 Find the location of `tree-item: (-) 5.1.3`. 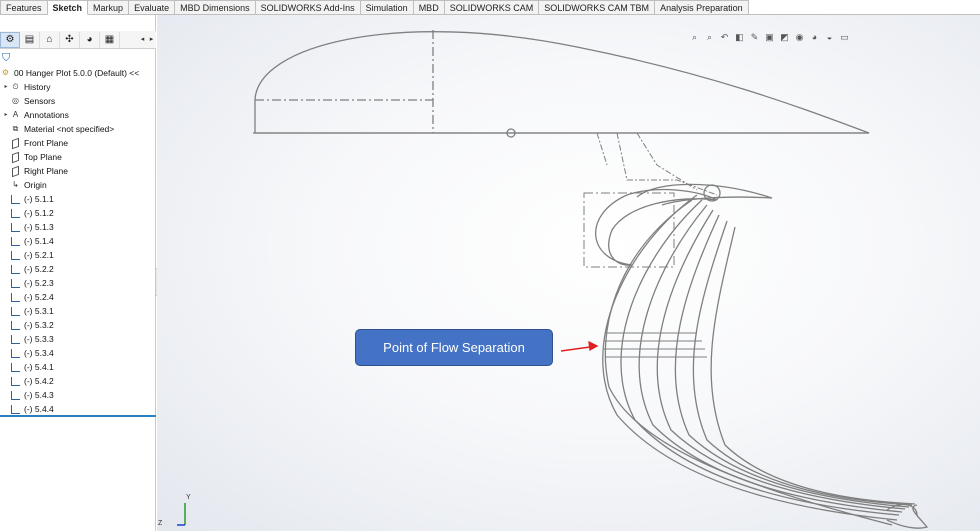

tree-item: (-) 5.1.3 is located at coordinates (78, 227).